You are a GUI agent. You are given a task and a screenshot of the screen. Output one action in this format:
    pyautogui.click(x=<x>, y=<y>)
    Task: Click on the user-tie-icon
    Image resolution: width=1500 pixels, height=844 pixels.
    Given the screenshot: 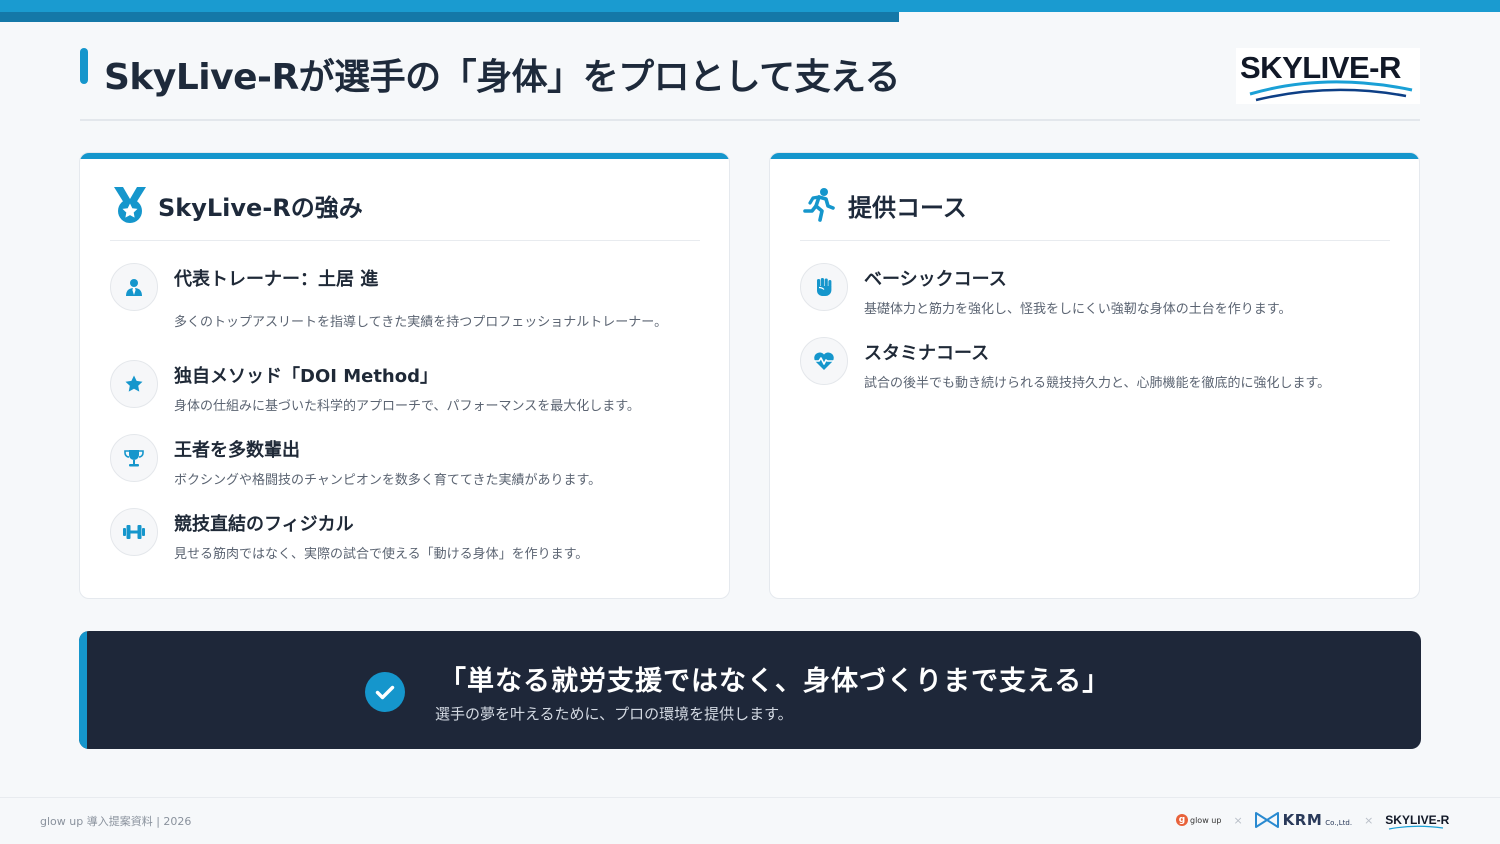 What is the action you would take?
    pyautogui.click(x=134, y=287)
    